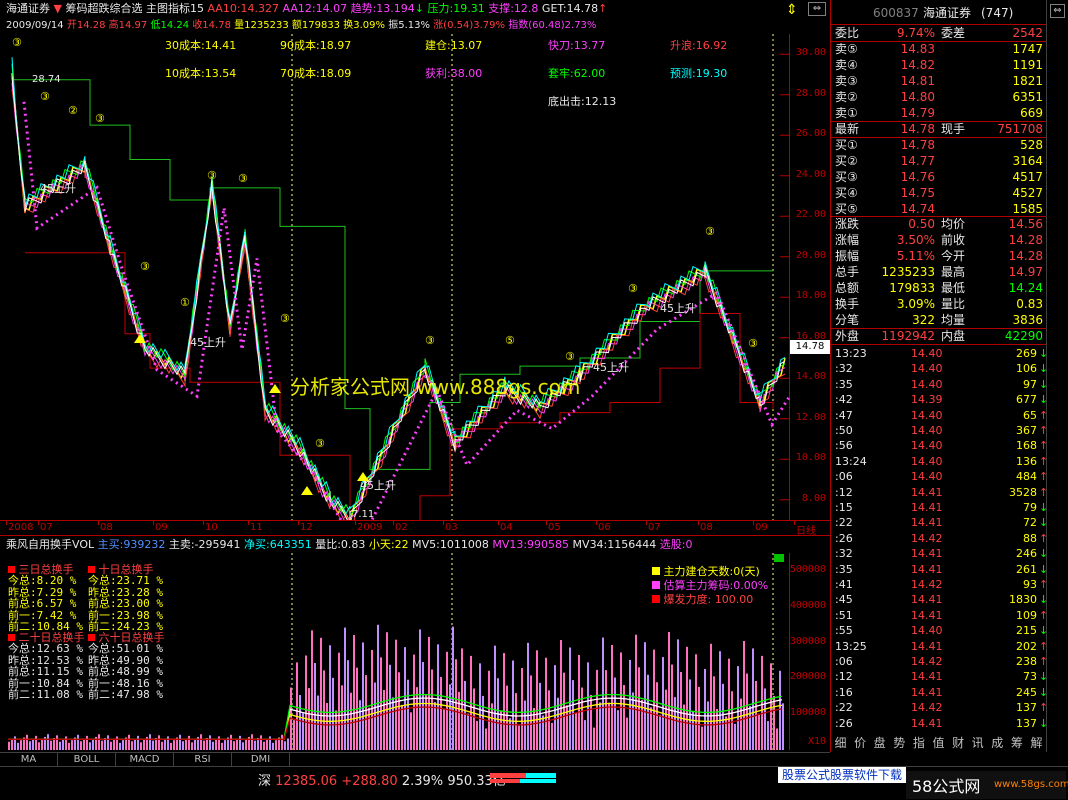  What do you see at coordinates (939, 209) in the screenshot?
I see `order-book-row: 买⑤ 14.74 1585` at bounding box center [939, 209].